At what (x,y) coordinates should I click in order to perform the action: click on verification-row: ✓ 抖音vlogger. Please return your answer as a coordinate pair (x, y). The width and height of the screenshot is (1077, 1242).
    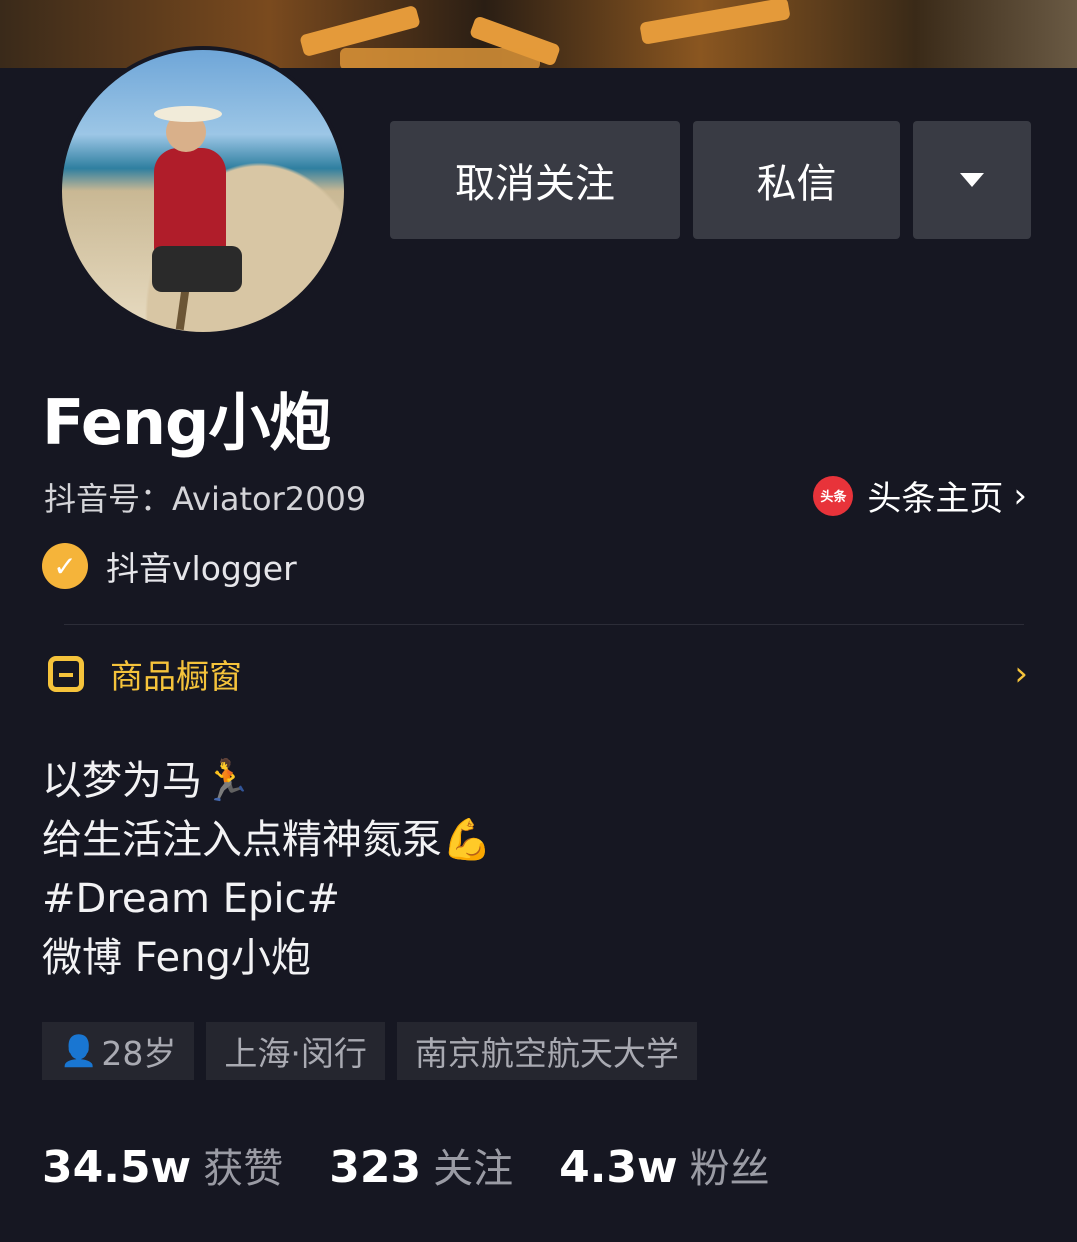
    Looking at the image, I should click on (169, 566).